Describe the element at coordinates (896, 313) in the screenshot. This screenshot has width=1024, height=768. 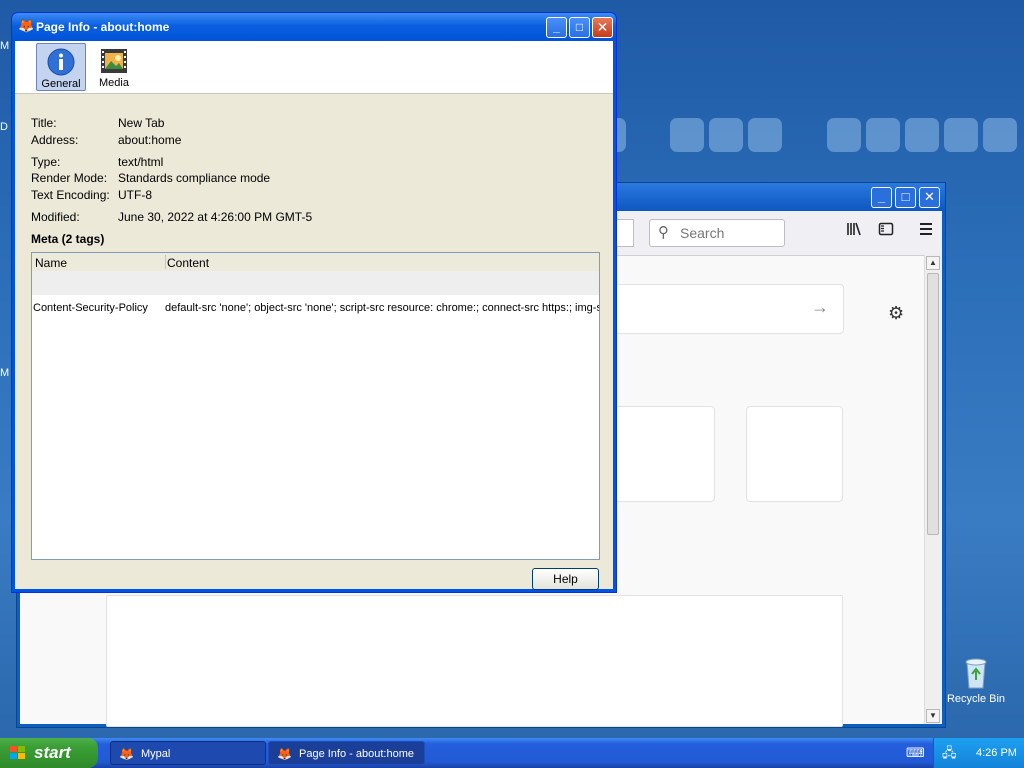
I see `gear-icon: ⚙` at that location.